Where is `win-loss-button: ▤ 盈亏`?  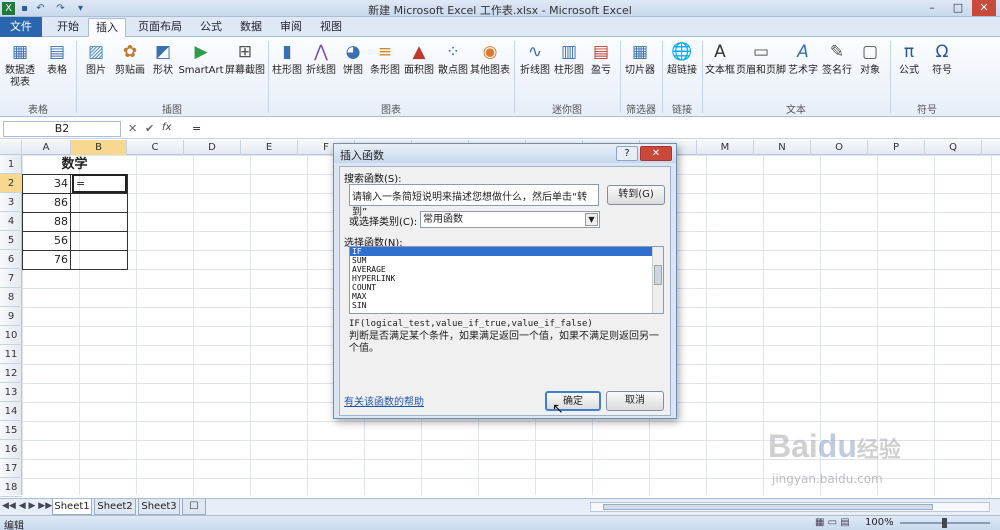
win-loss-button: ▤ 盈亏 is located at coordinates (601, 58).